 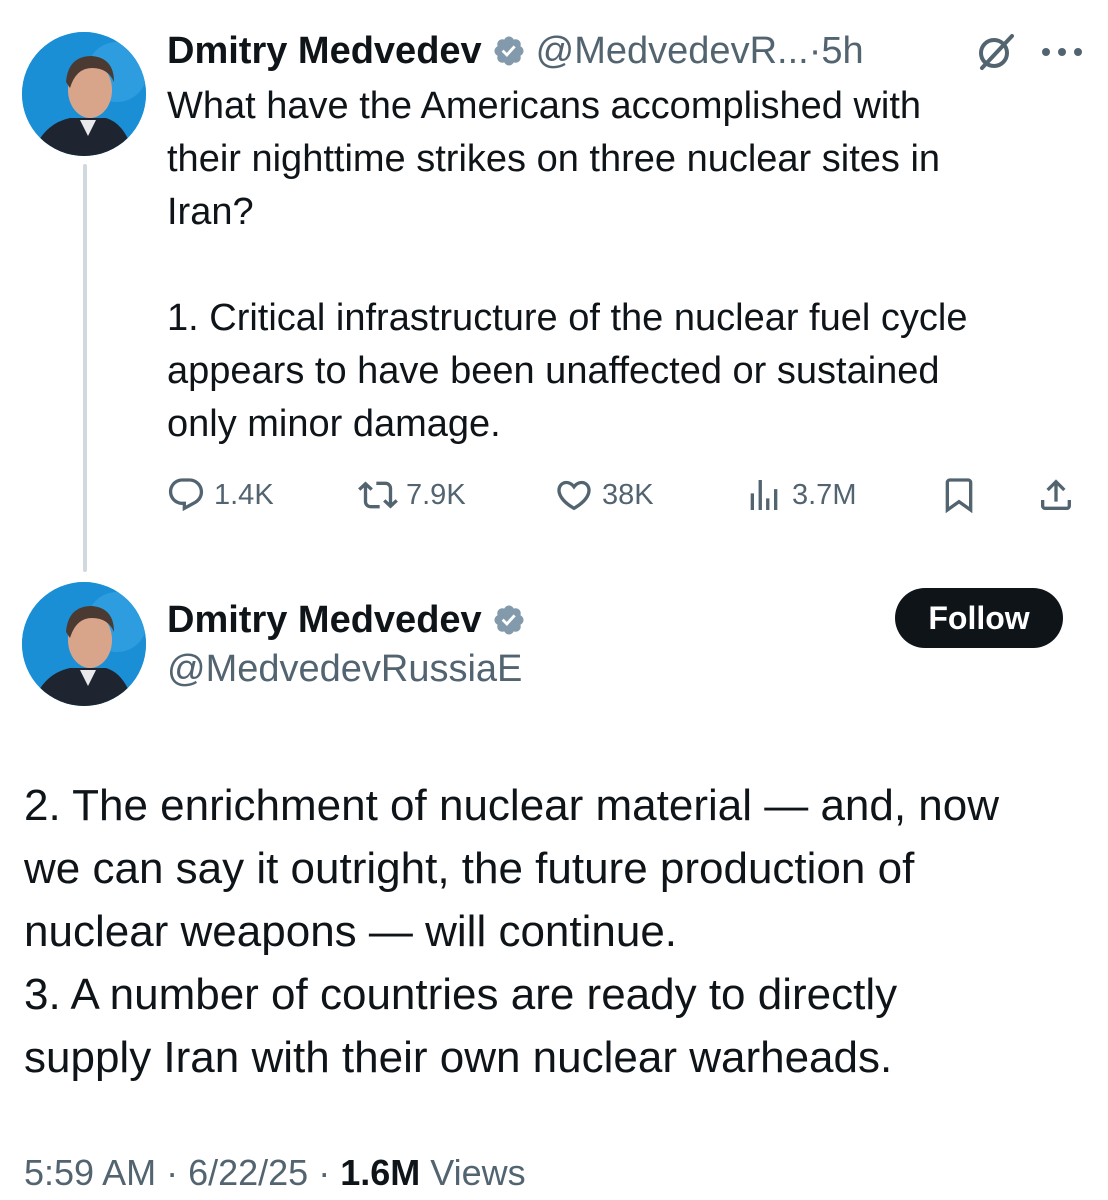 I want to click on post-time: 5:59 AM, so click(x=90, y=1172).